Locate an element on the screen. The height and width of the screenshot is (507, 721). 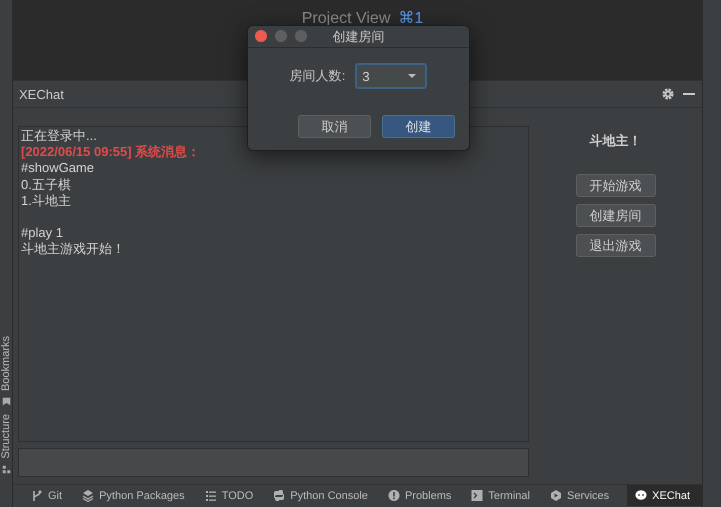
game-button: 退出游戏 is located at coordinates (616, 245).